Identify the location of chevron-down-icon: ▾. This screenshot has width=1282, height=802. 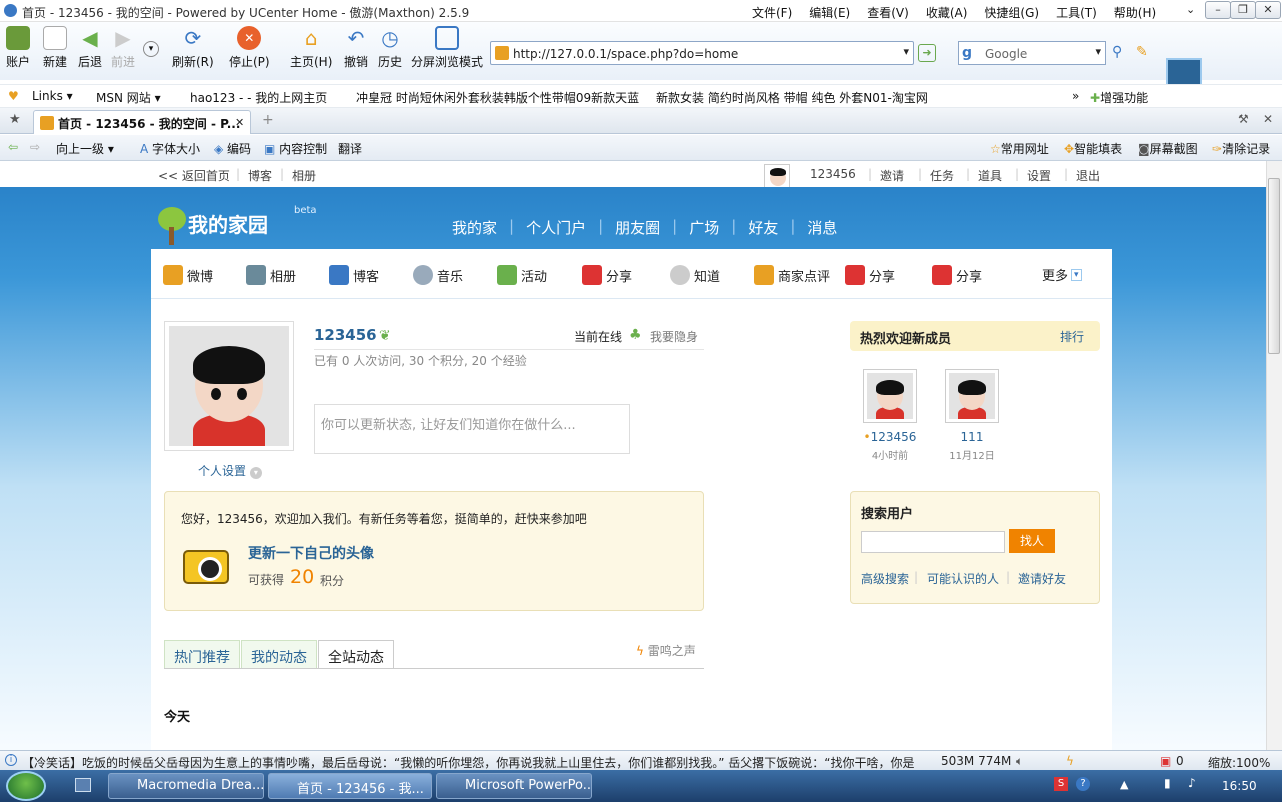
(906, 51).